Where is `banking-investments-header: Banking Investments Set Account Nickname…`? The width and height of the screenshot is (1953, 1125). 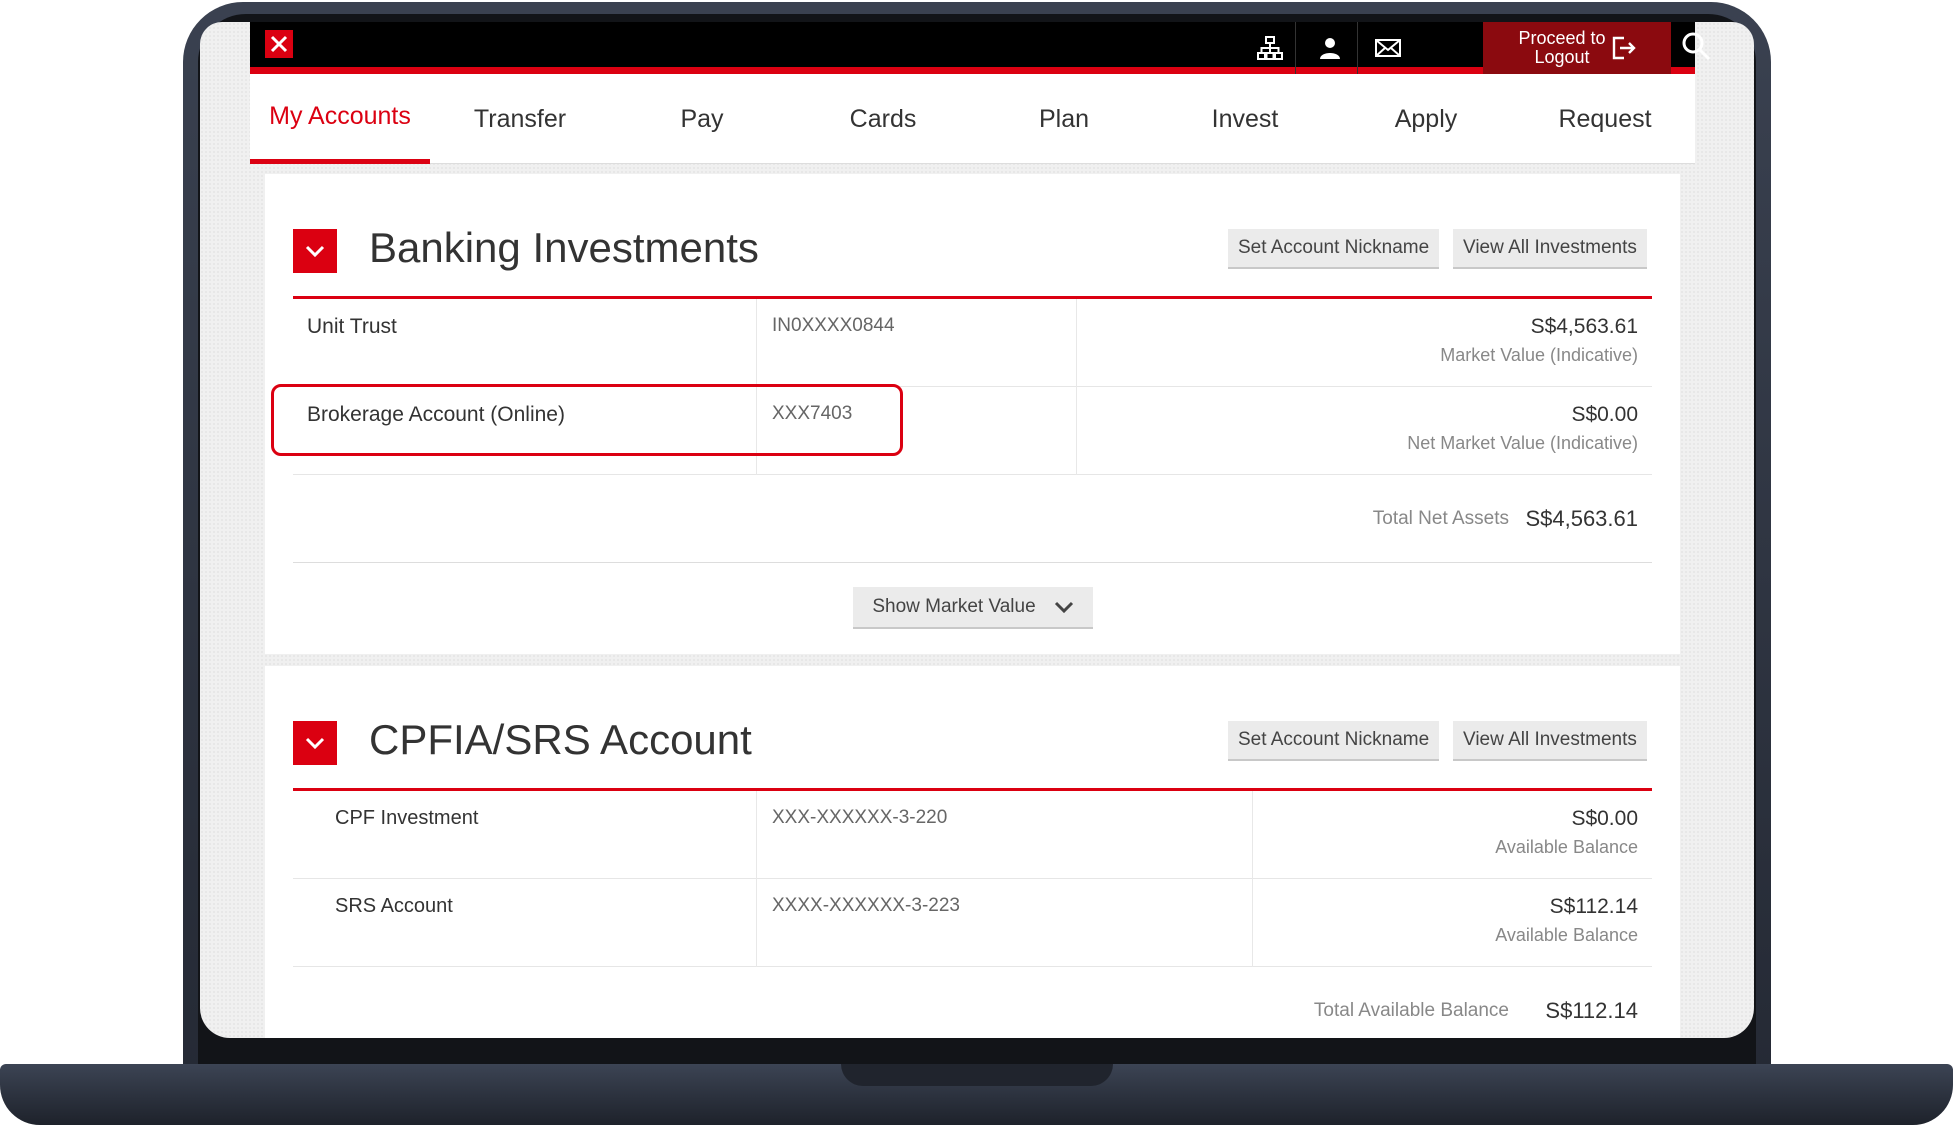 banking-investments-header: Banking Investments Set Account Nickname… is located at coordinates (972, 236).